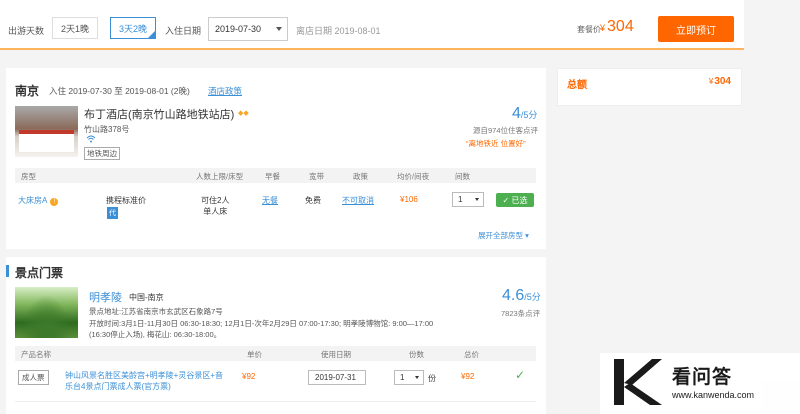  I want to click on checkout-date: 离店日期 2019-08-01, so click(338, 31).